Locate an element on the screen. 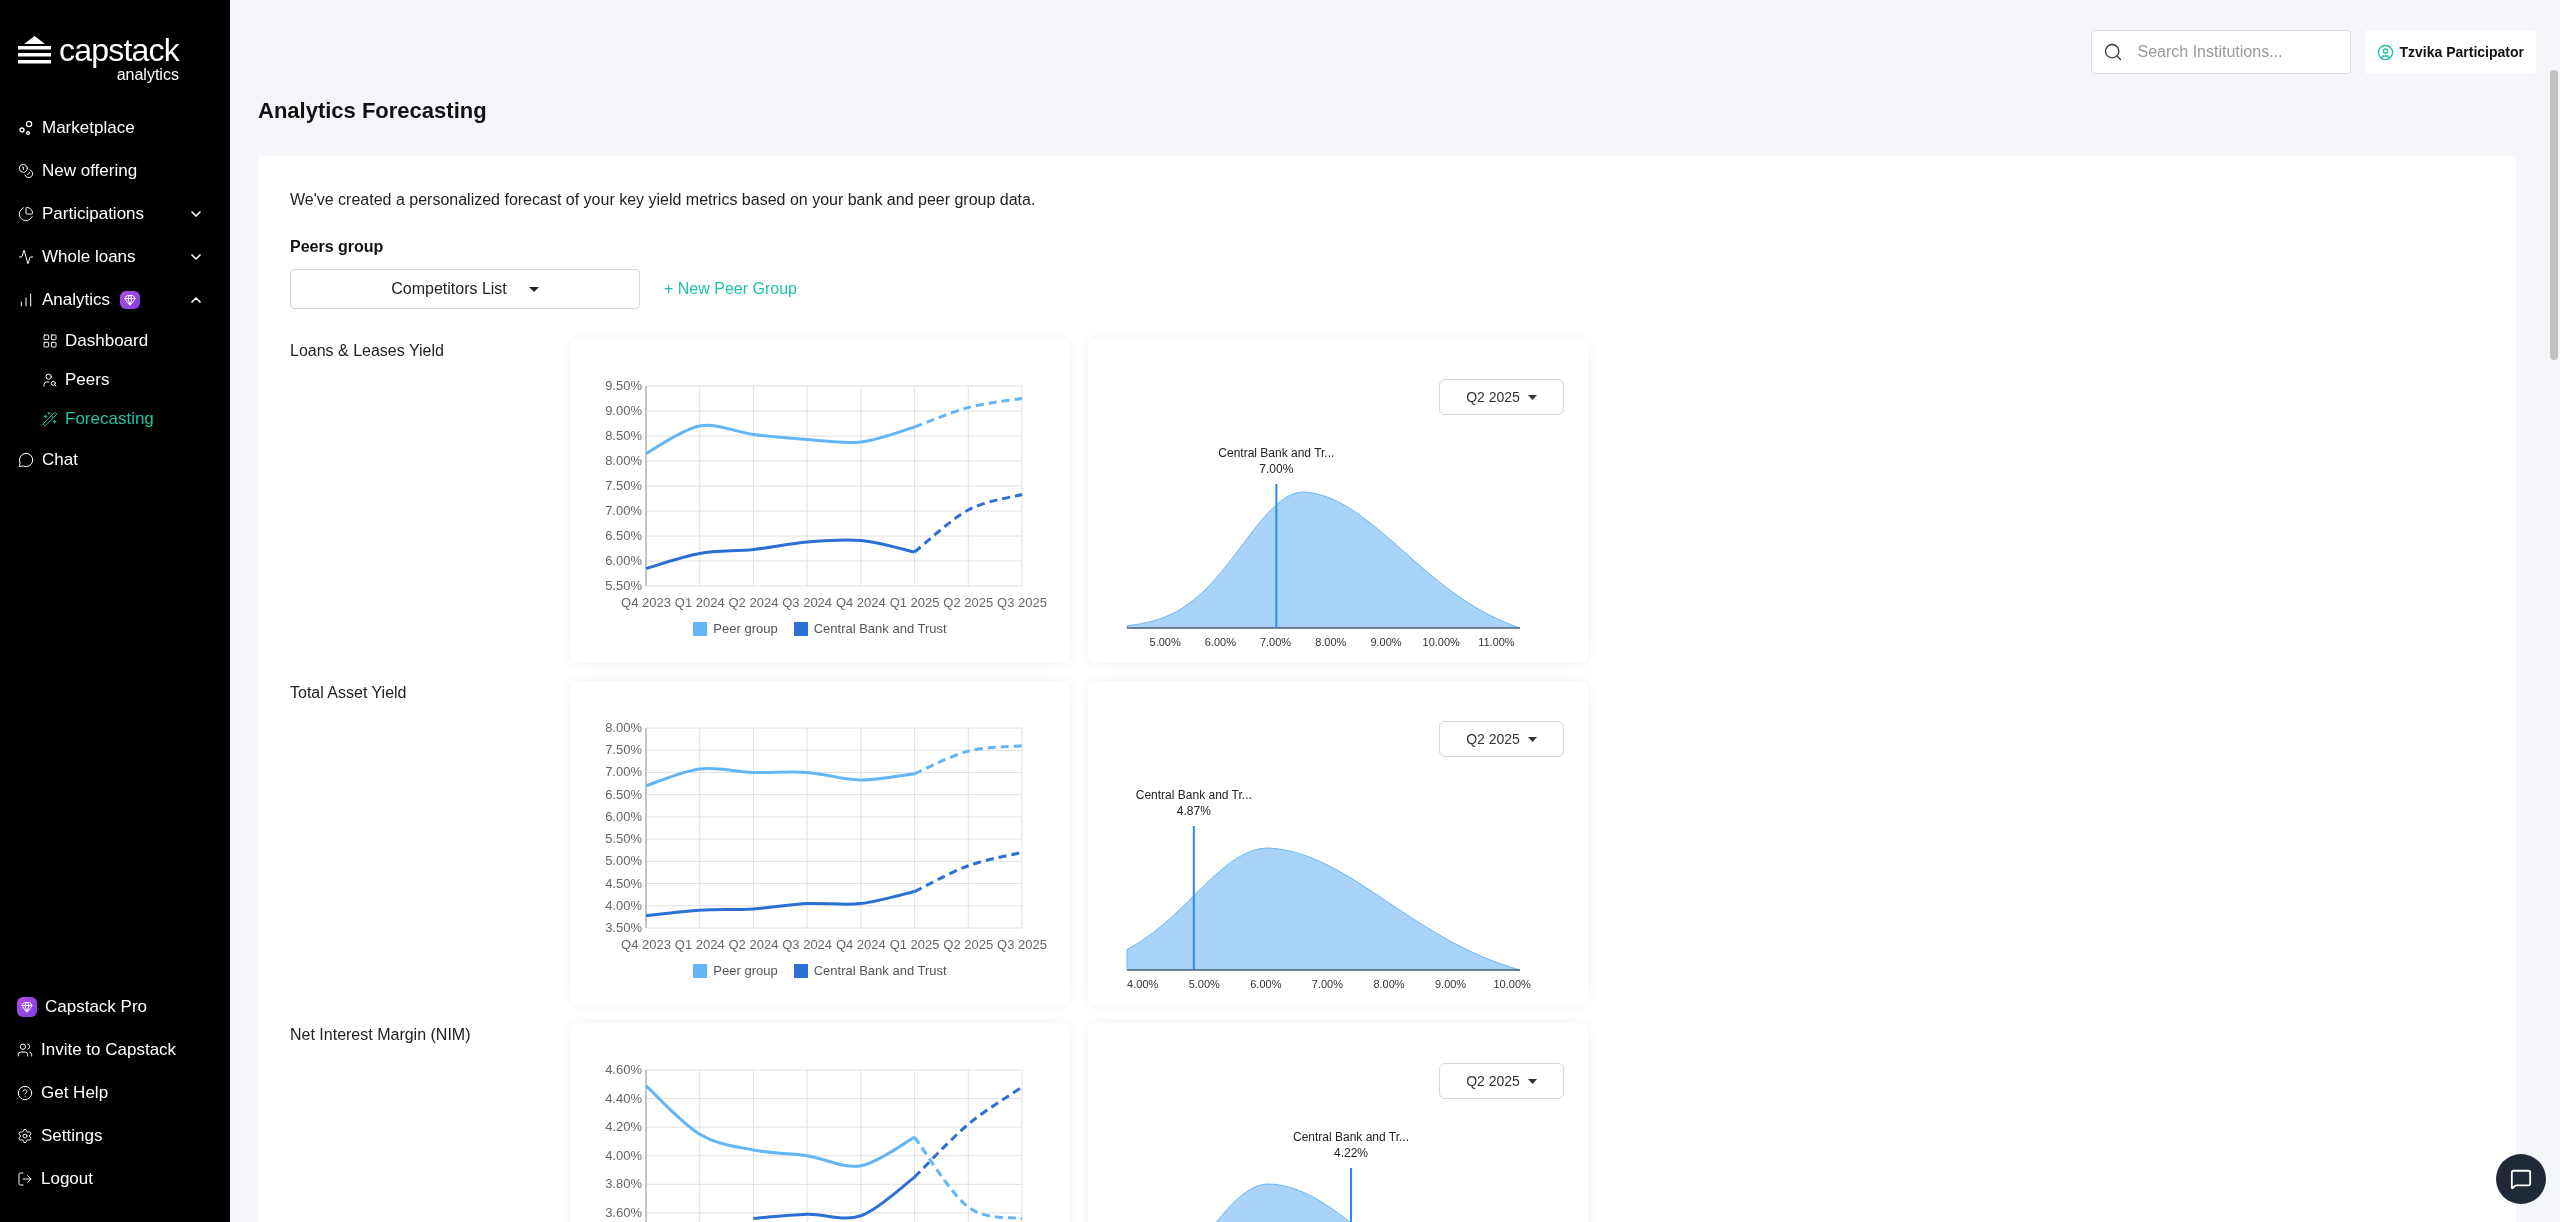 This screenshot has height=1222, width=2560. marker-value: 4.22% is located at coordinates (1351, 1153).